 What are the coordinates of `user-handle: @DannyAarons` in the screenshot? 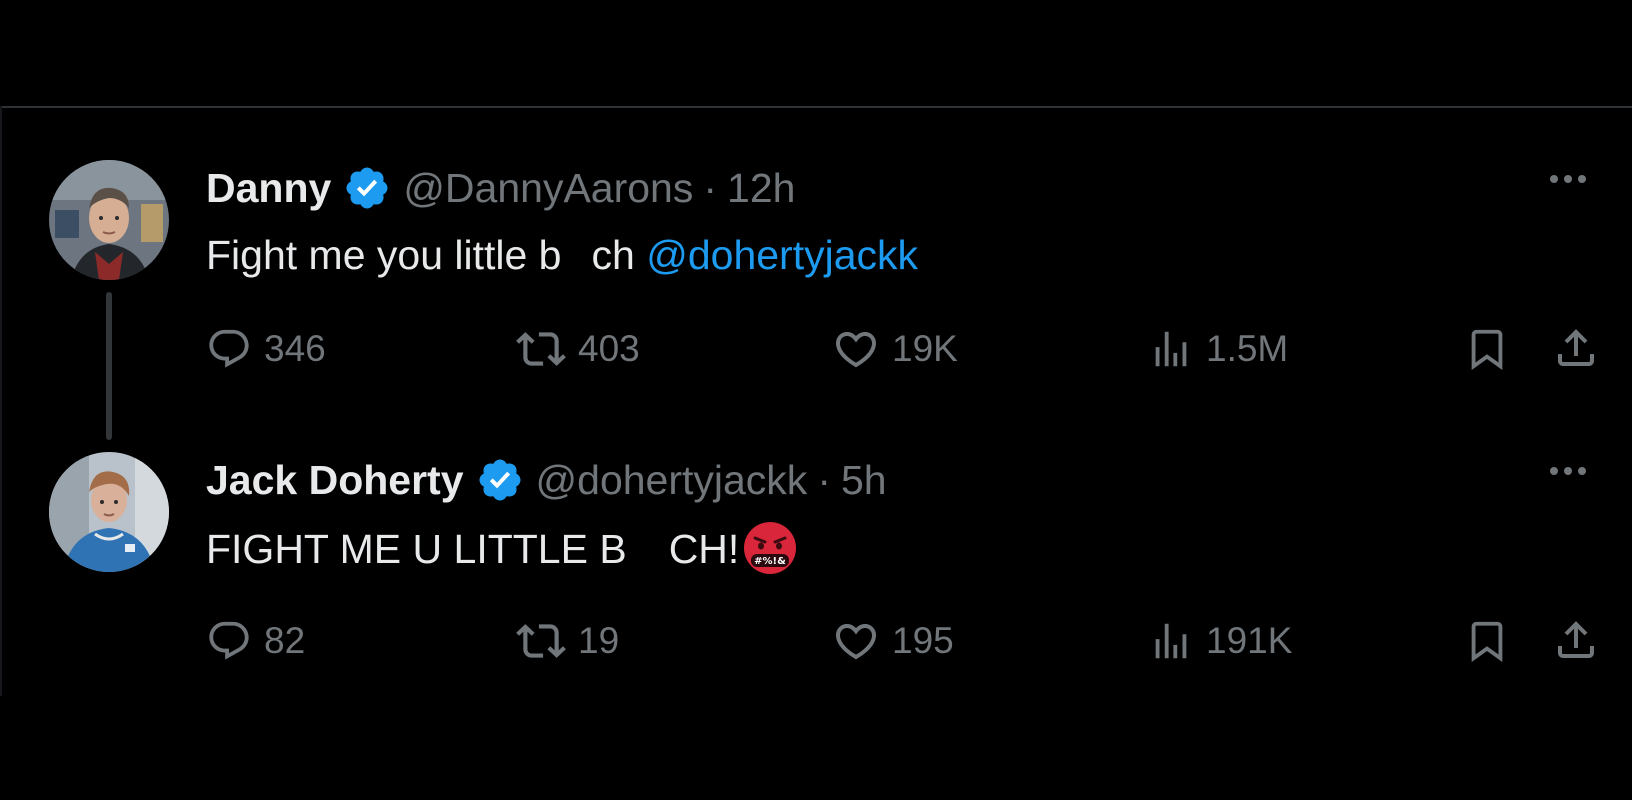 It's located at (548, 188).